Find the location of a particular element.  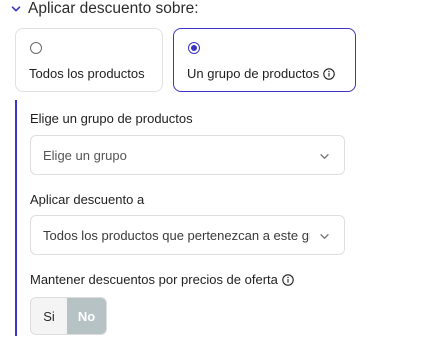

option-product-group-label: Un grupo de productos is located at coordinates (261, 73).